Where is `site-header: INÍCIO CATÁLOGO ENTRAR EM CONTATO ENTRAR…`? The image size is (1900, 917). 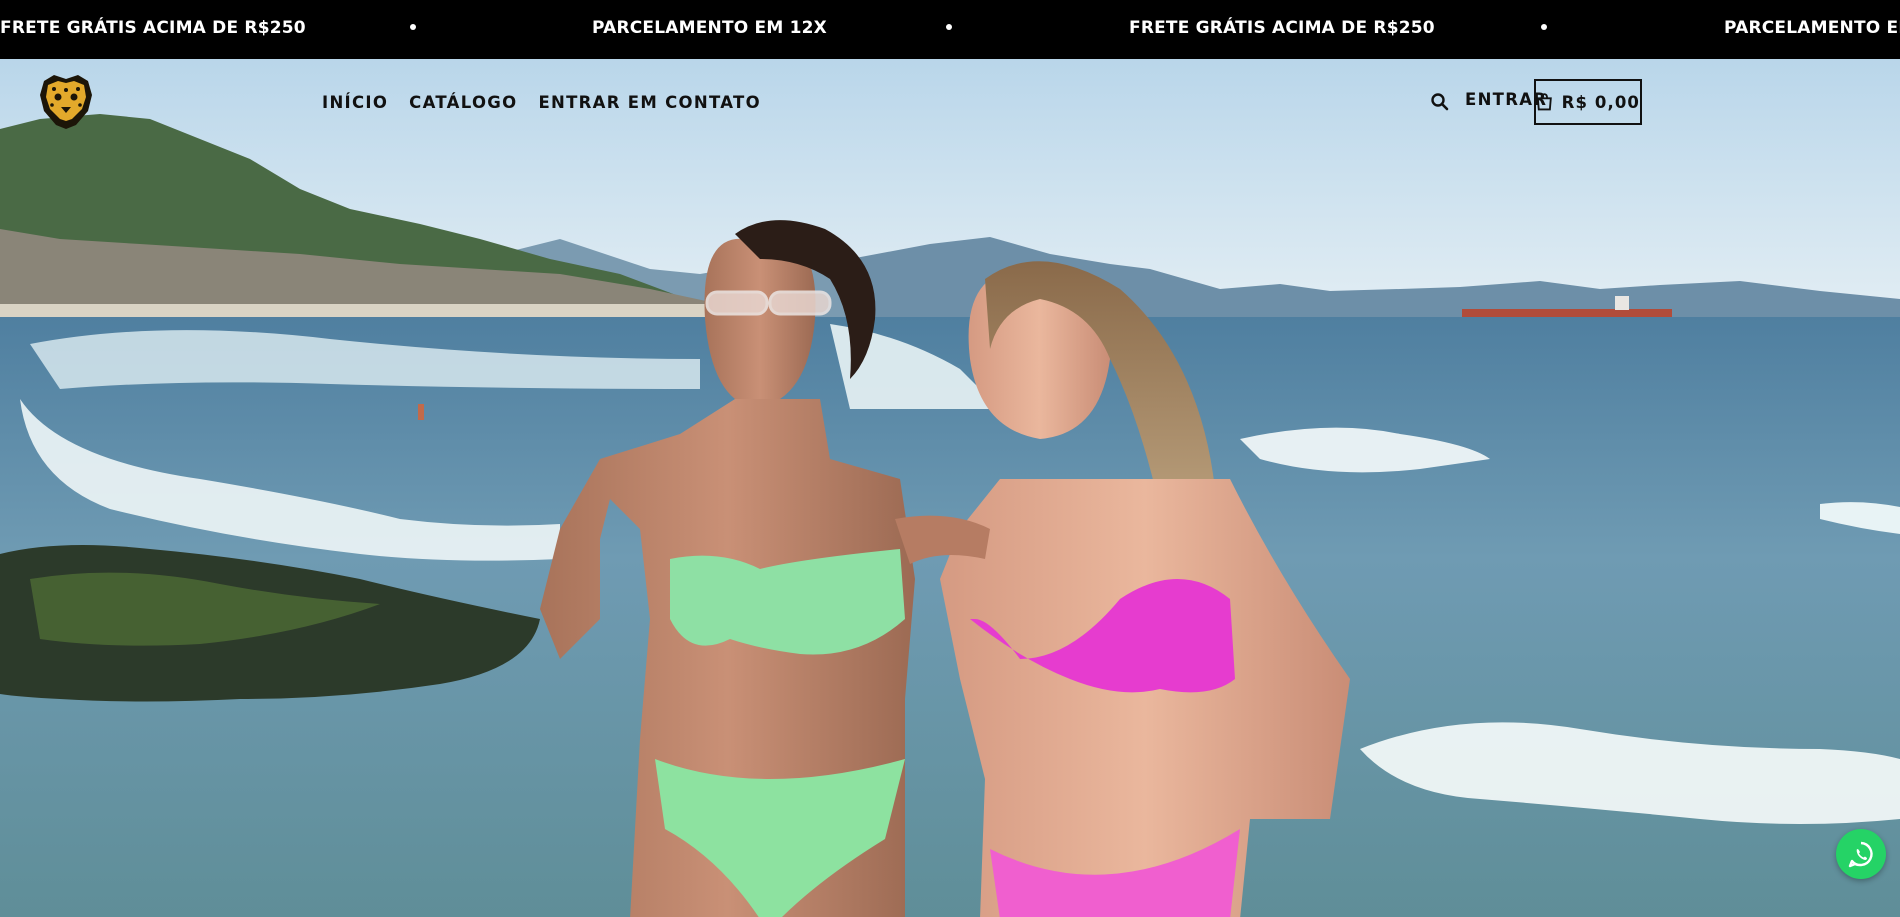 site-header: INÍCIO CATÁLOGO ENTRAR EM CONTATO ENTRAR… is located at coordinates (950, 102).